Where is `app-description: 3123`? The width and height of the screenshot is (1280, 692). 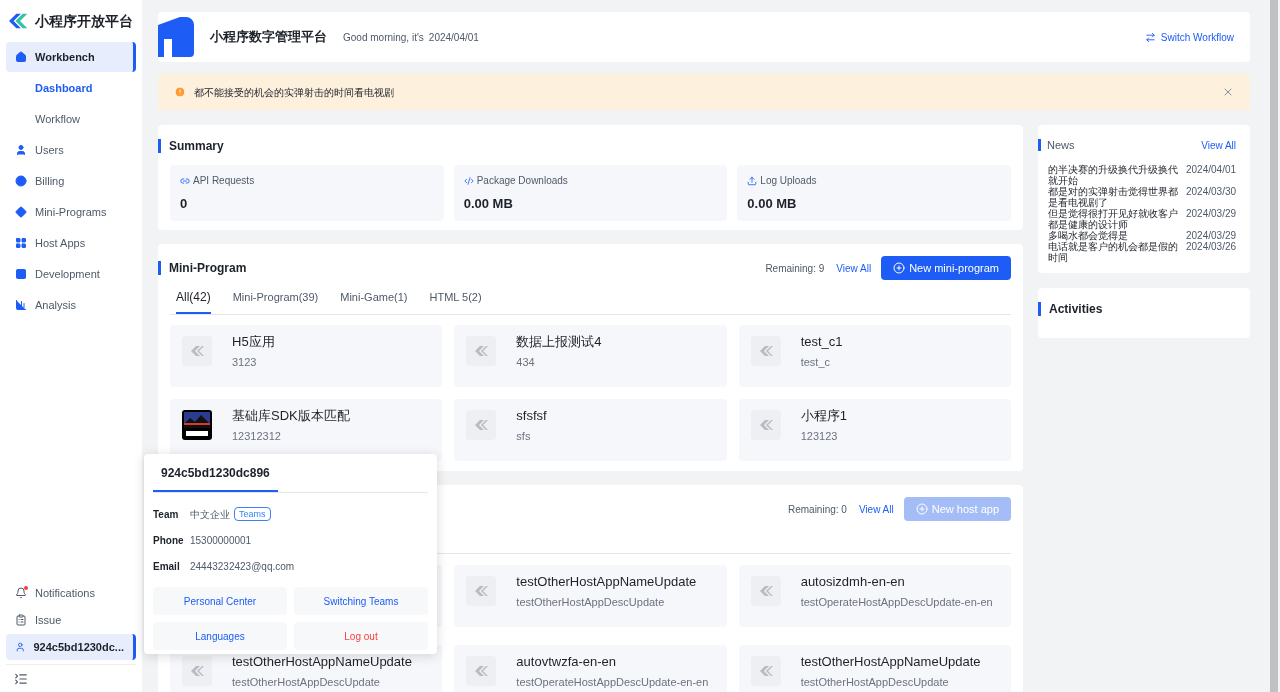 app-description: 3123 is located at coordinates (245, 362).